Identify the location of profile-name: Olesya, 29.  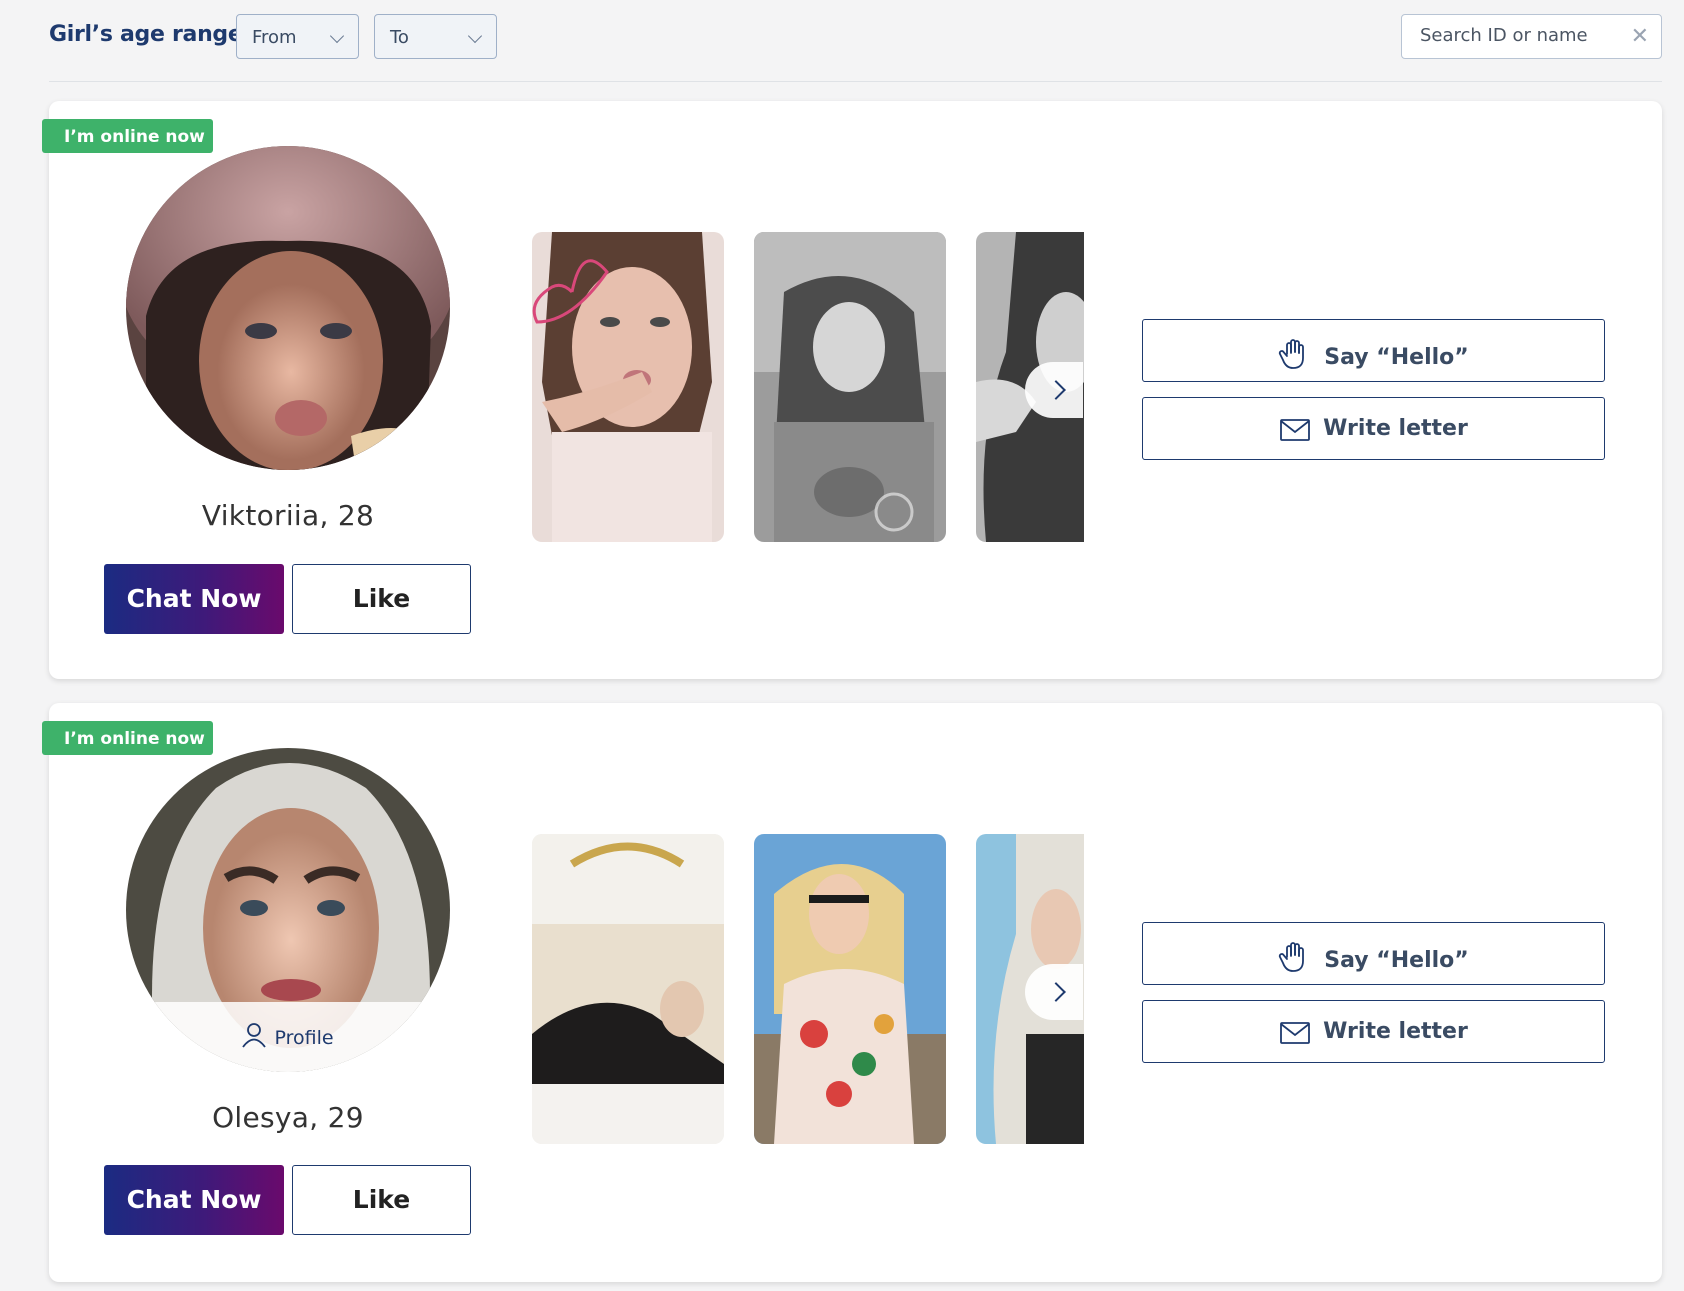
(288, 1117).